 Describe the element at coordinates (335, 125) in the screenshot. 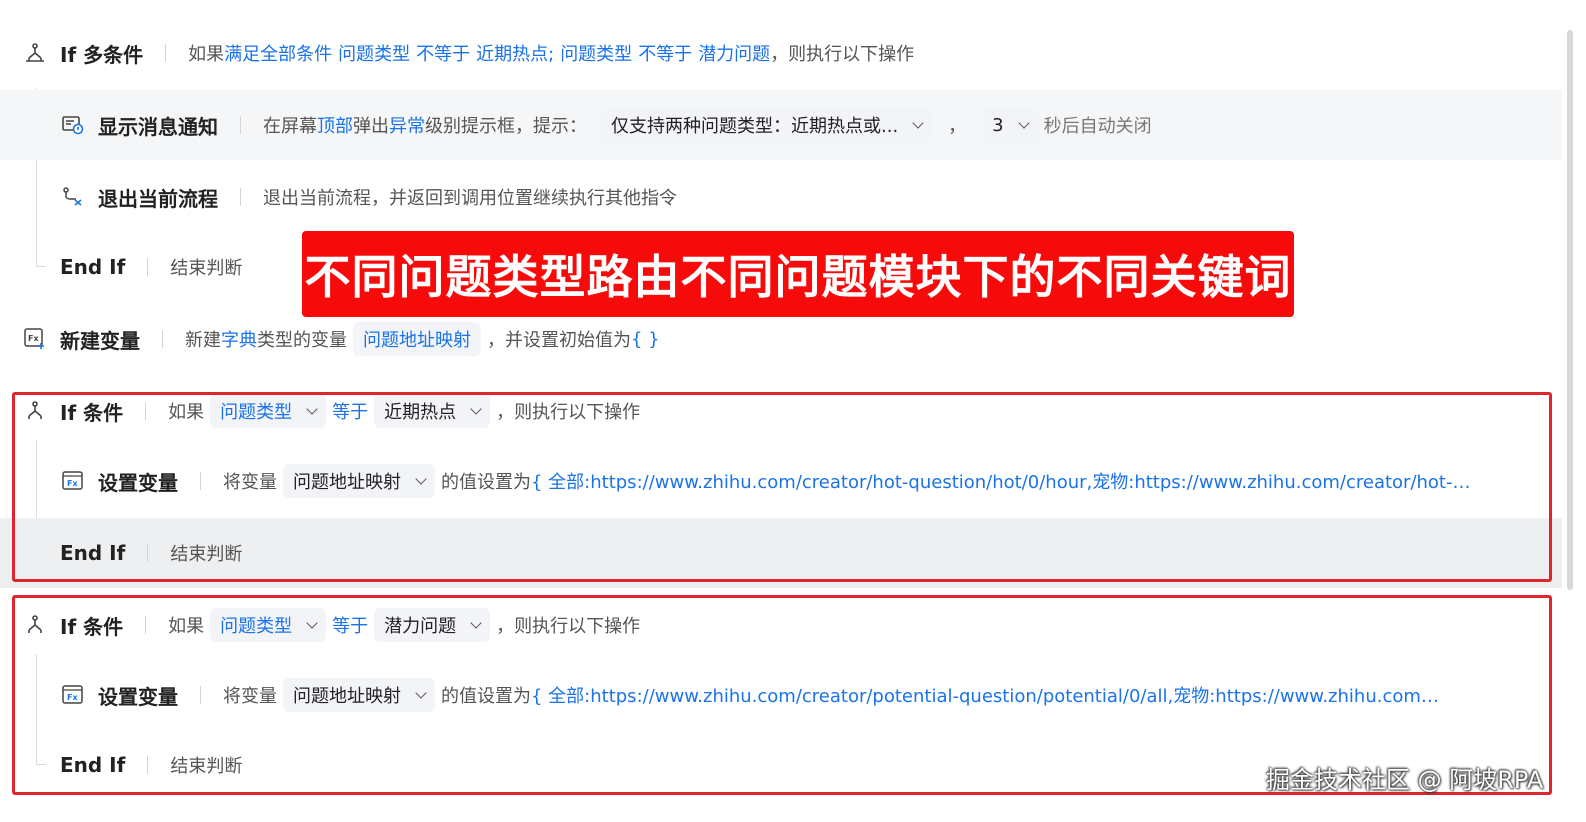

I see `position-value: 顶部` at that location.